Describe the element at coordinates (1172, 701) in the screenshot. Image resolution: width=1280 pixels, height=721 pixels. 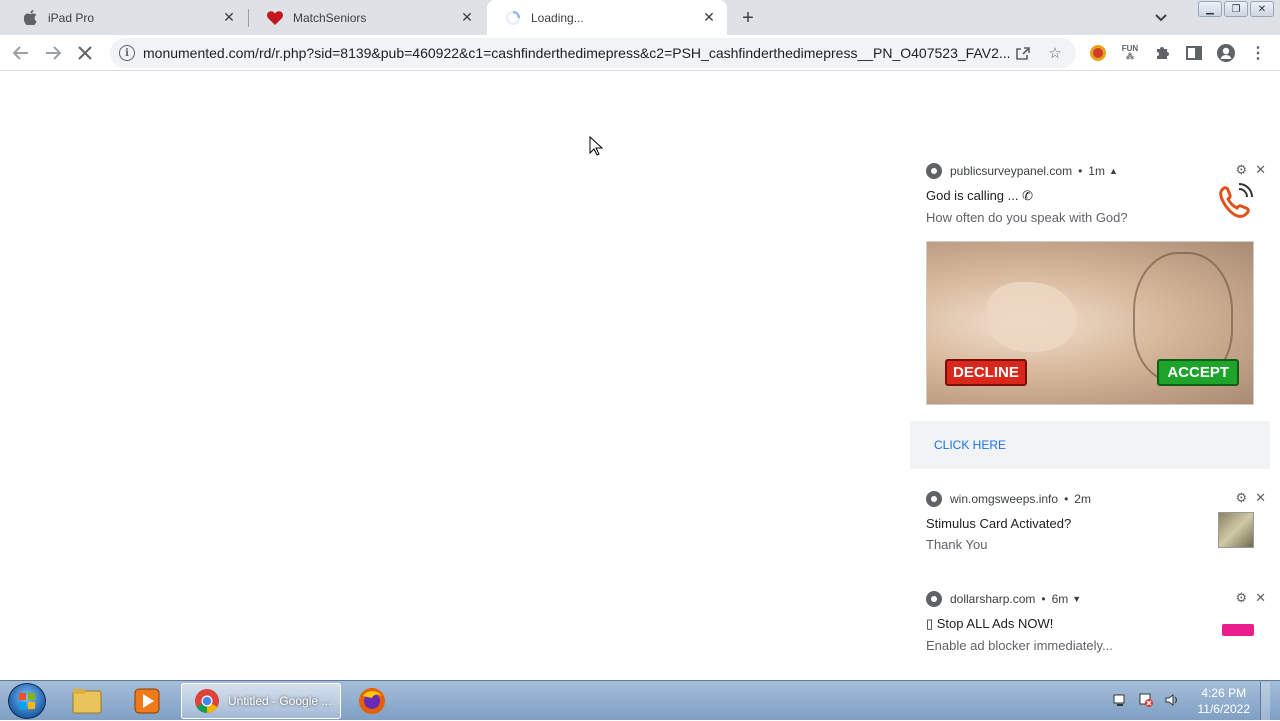
I see `volume-icon` at that location.